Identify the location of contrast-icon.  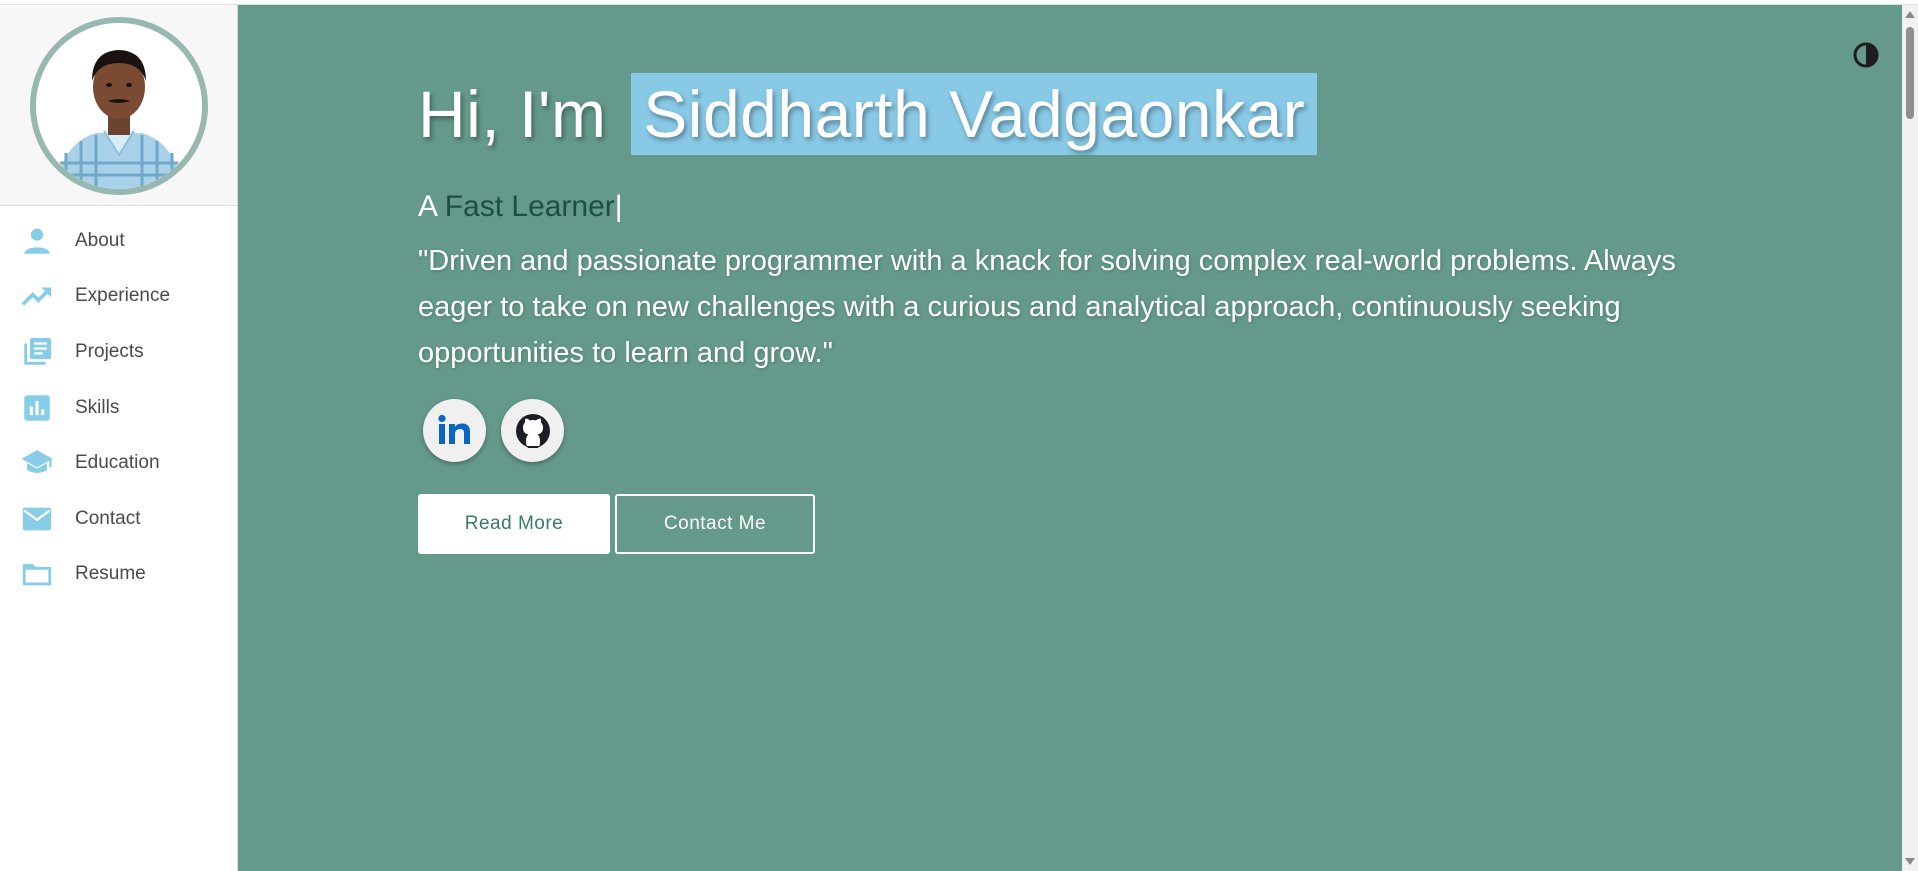
(1866, 55).